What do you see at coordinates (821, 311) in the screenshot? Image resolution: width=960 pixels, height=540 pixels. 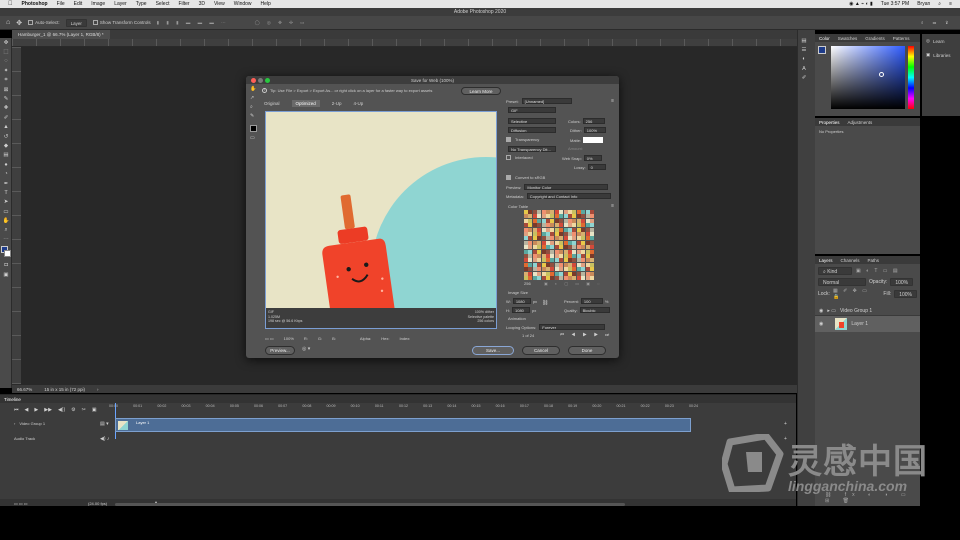 I see `eye-icon: ◉` at bounding box center [821, 311].